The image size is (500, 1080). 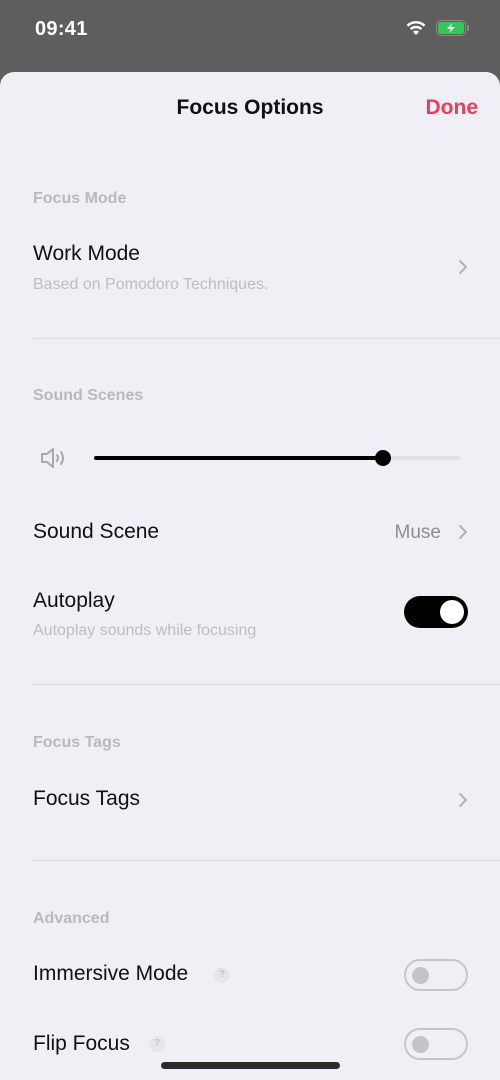 I want to click on sound-scene-title: Sound Scene, so click(x=96, y=531).